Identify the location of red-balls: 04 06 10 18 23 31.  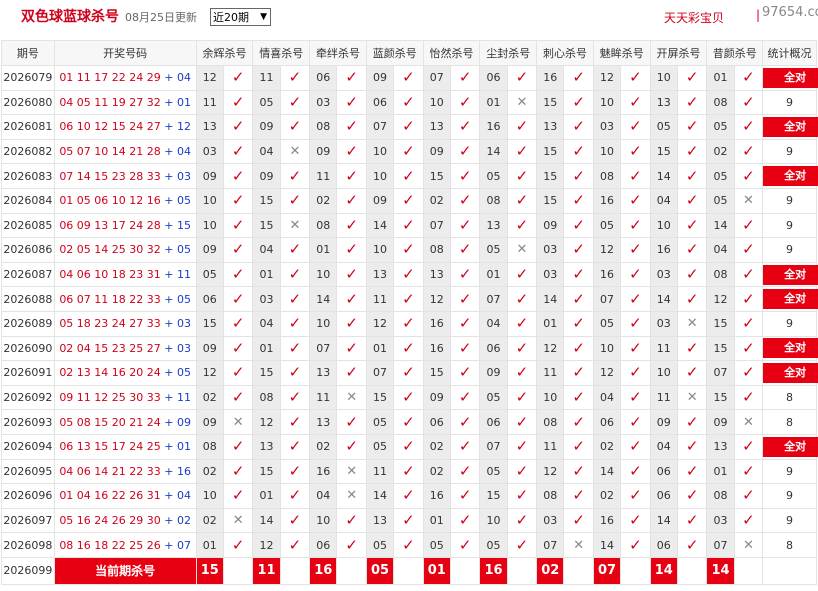
(110, 275).